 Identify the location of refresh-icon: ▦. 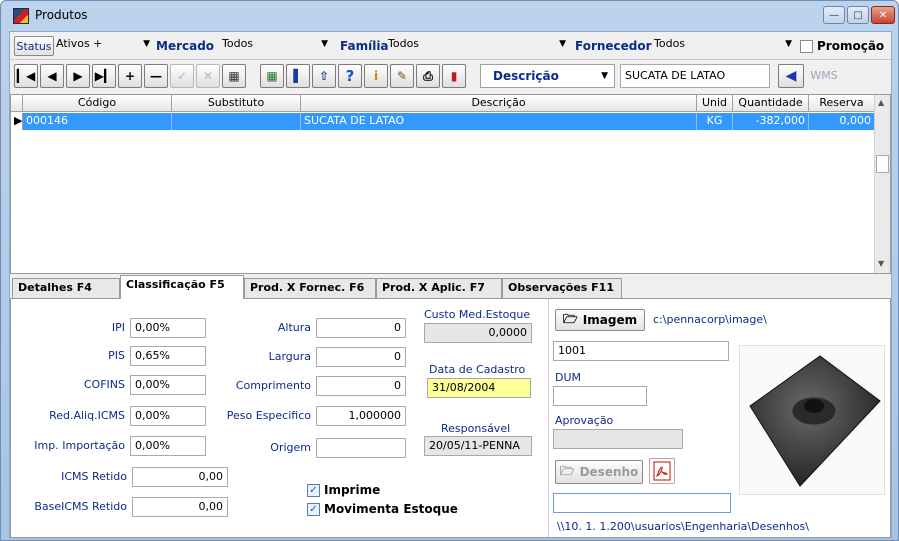
(234, 76).